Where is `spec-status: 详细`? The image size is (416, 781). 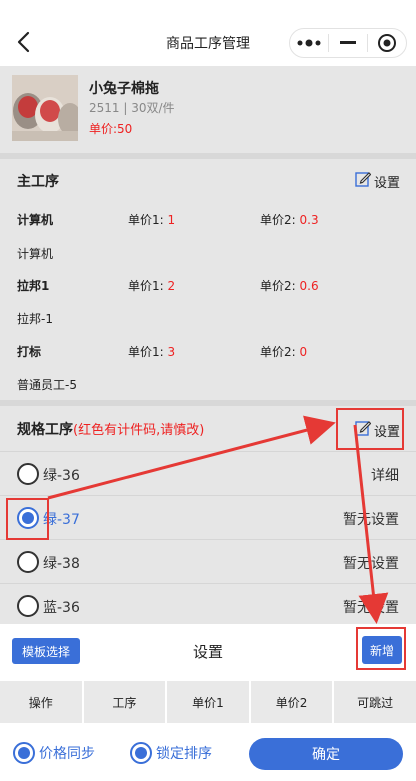
spec-status: 详细 is located at coordinates (385, 475).